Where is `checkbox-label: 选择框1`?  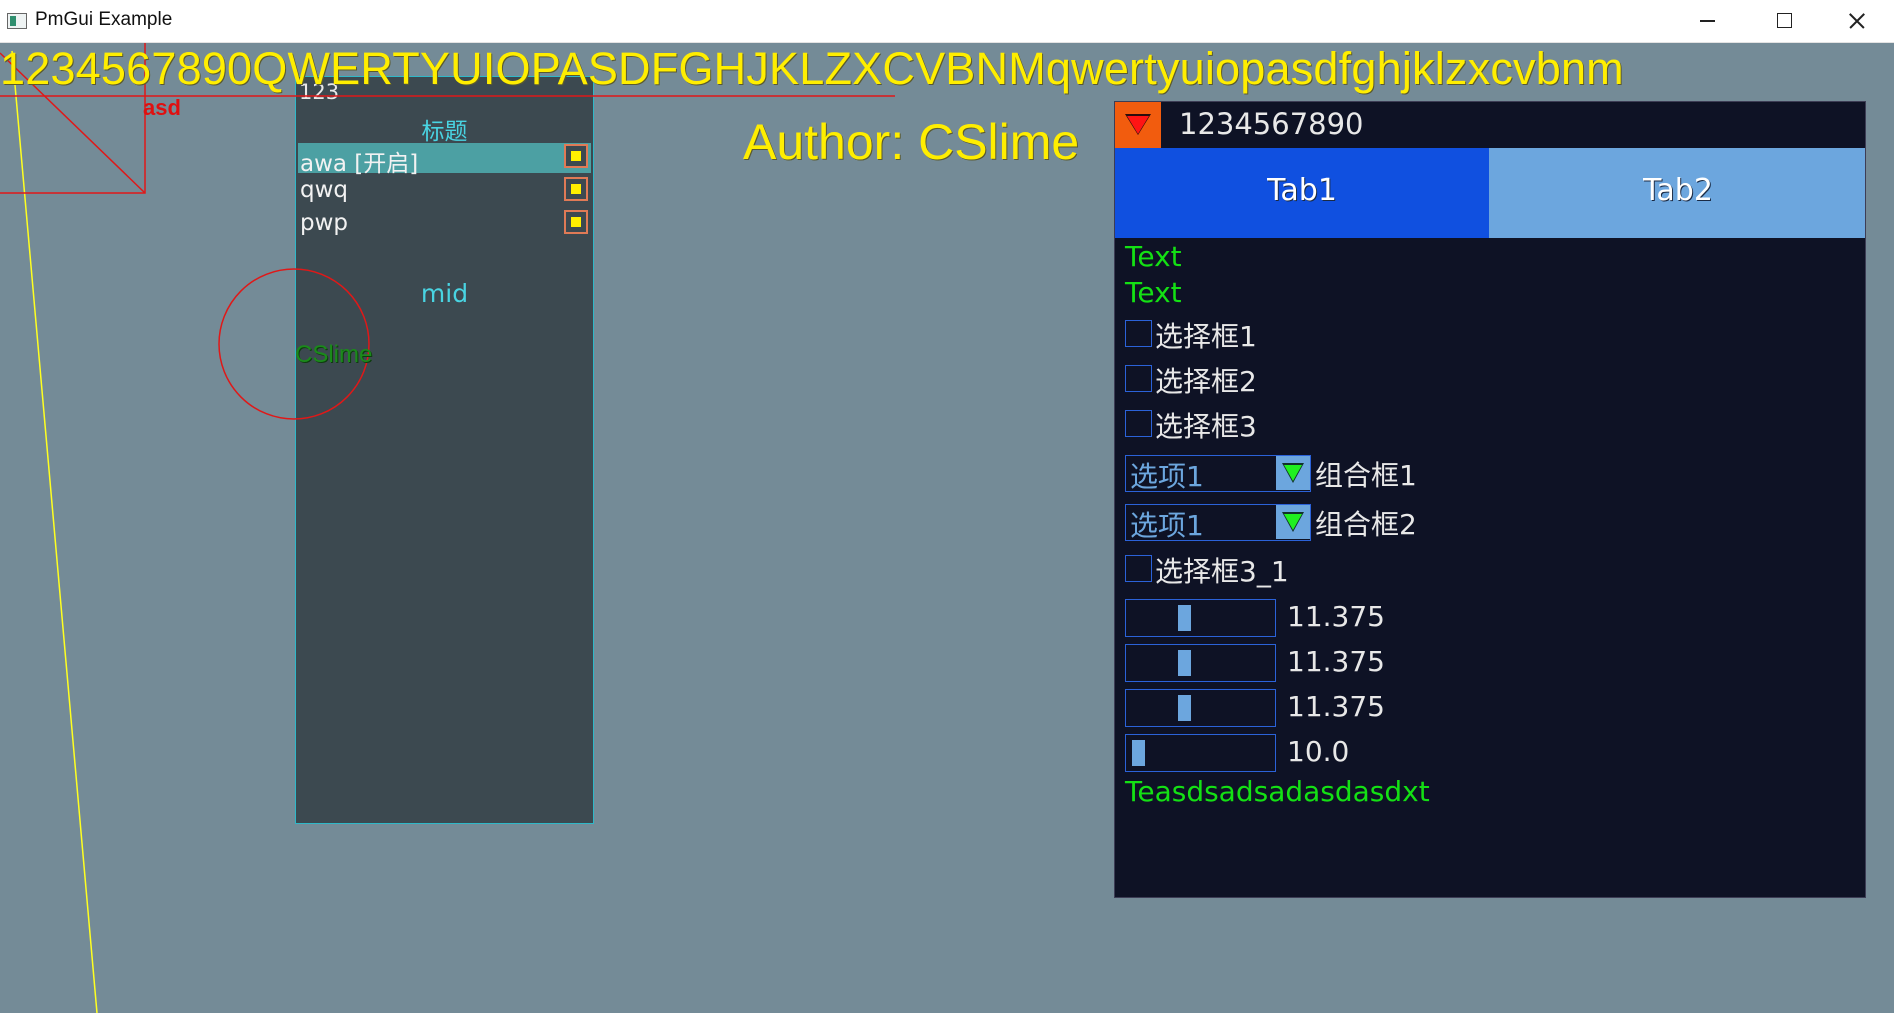 checkbox-label: 选择框1 is located at coordinates (1206, 336).